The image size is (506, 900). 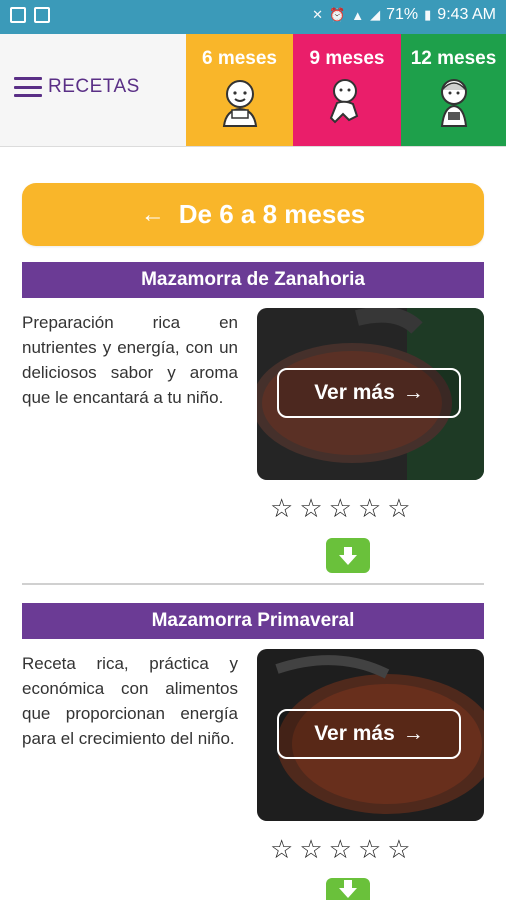 What do you see at coordinates (42, 15) in the screenshot?
I see `settings-notification-icon` at bounding box center [42, 15].